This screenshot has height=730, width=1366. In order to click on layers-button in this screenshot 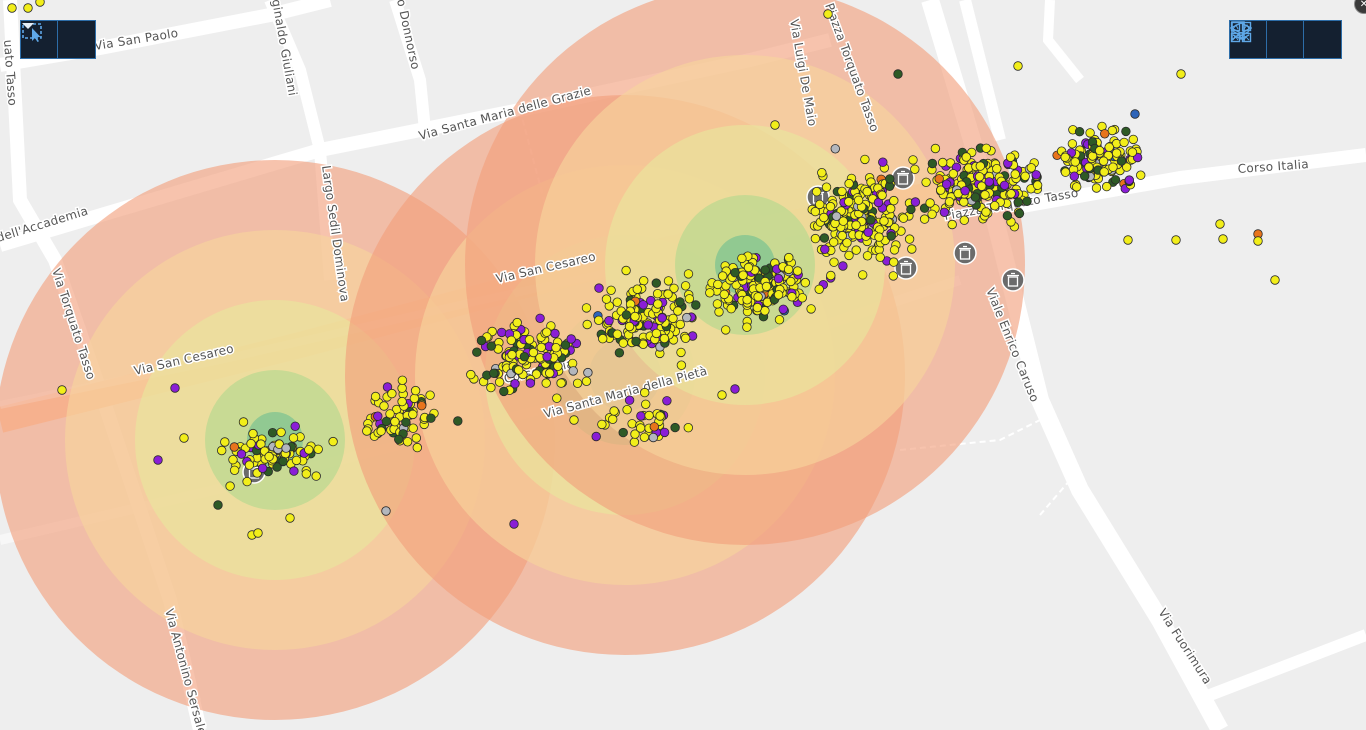, I will do `click(1267, 39)`.